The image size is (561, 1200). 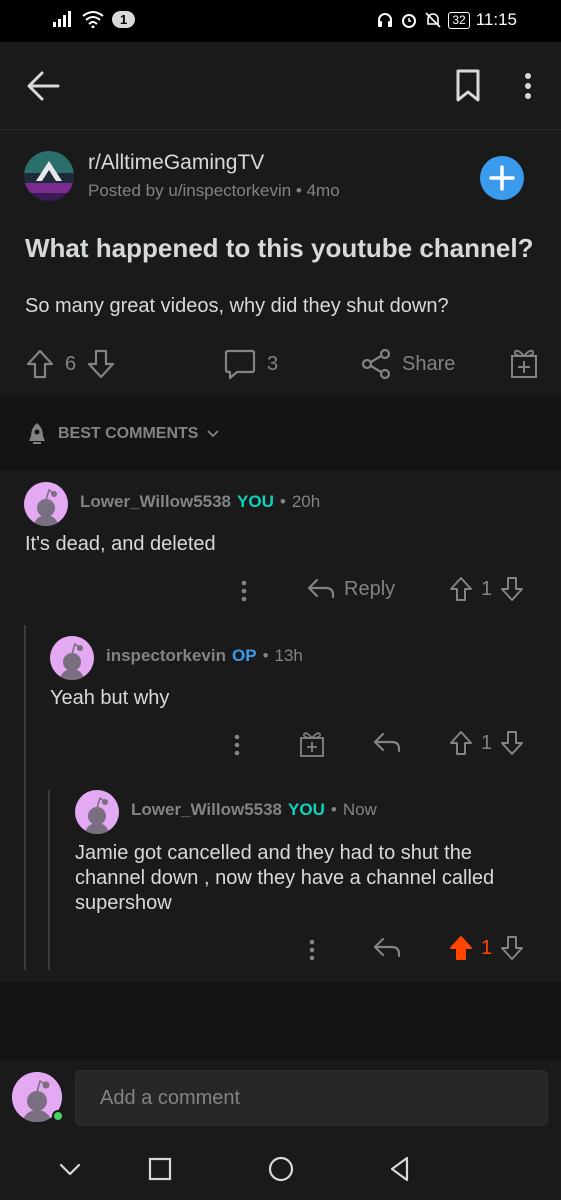 I want to click on status-right: 32 11:15, so click(x=446, y=20).